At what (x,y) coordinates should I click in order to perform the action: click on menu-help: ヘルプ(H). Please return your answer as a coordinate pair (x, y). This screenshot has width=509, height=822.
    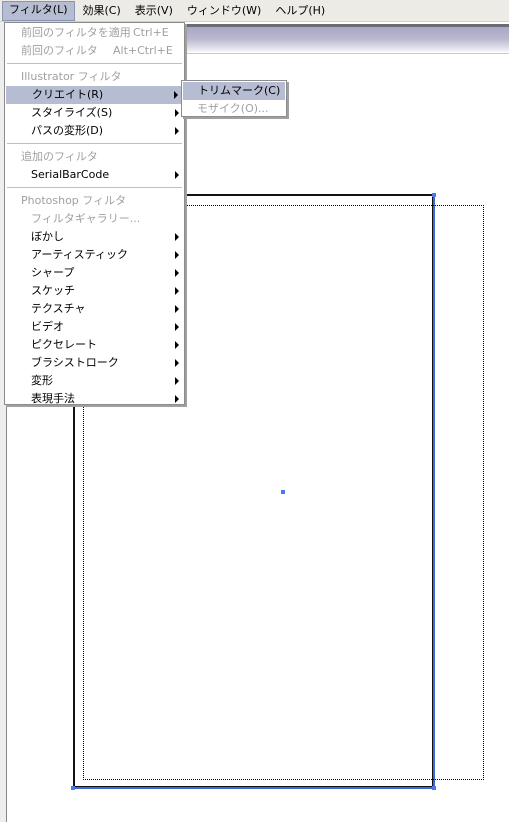
    Looking at the image, I should click on (300, 11).